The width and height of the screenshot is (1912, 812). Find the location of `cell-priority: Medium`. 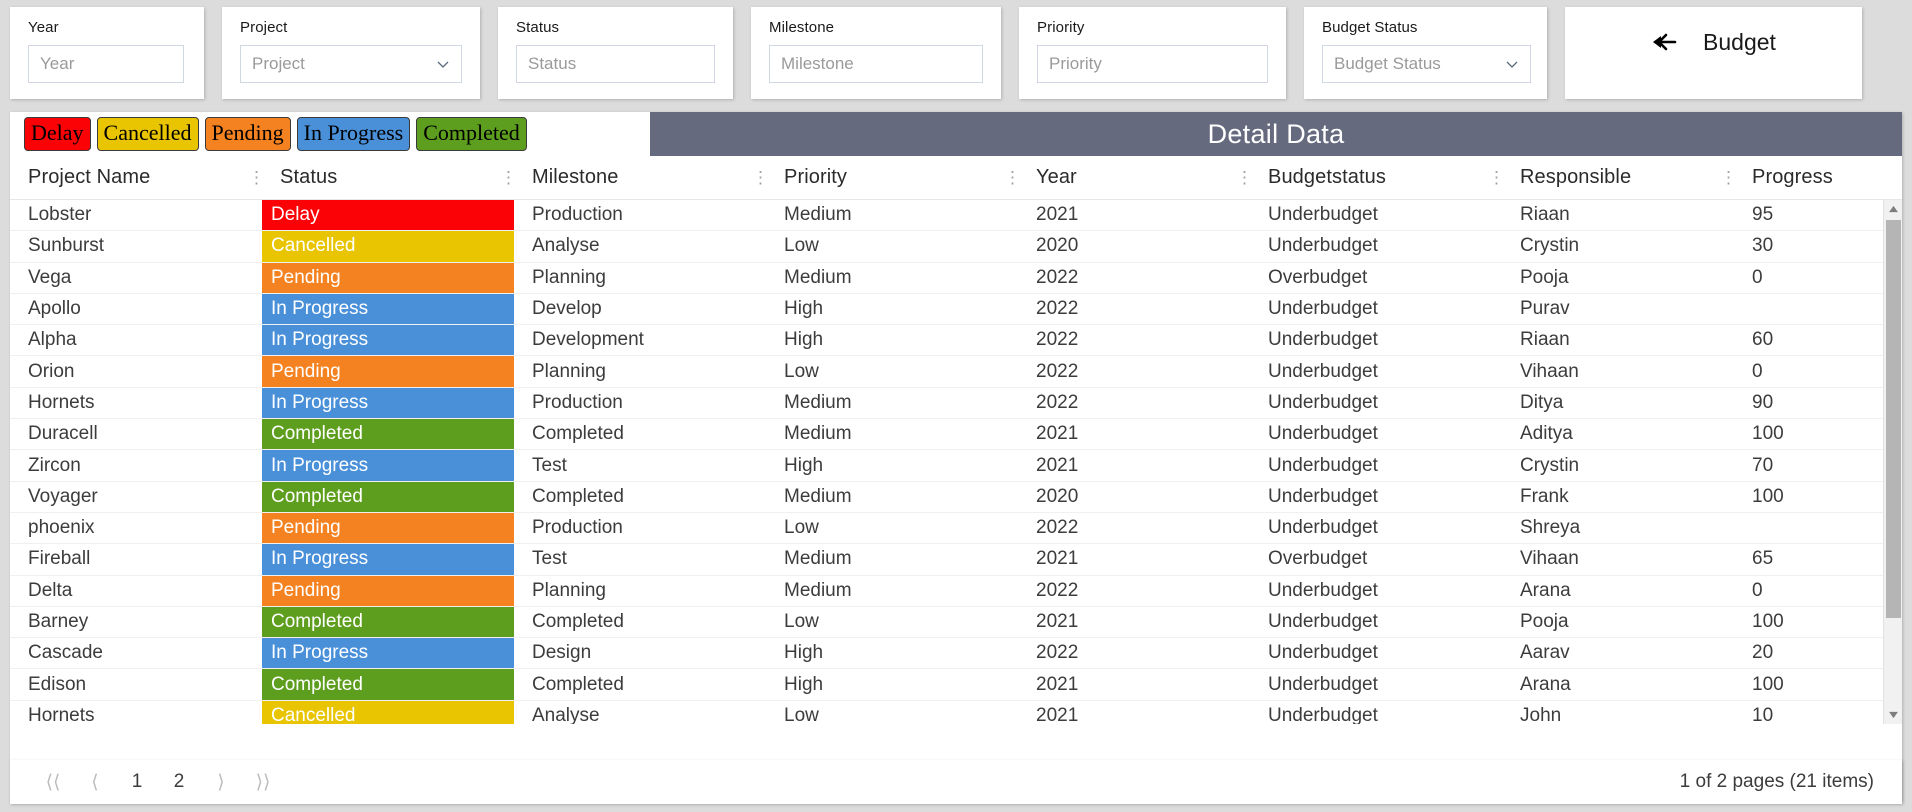

cell-priority: Medium is located at coordinates (818, 590).